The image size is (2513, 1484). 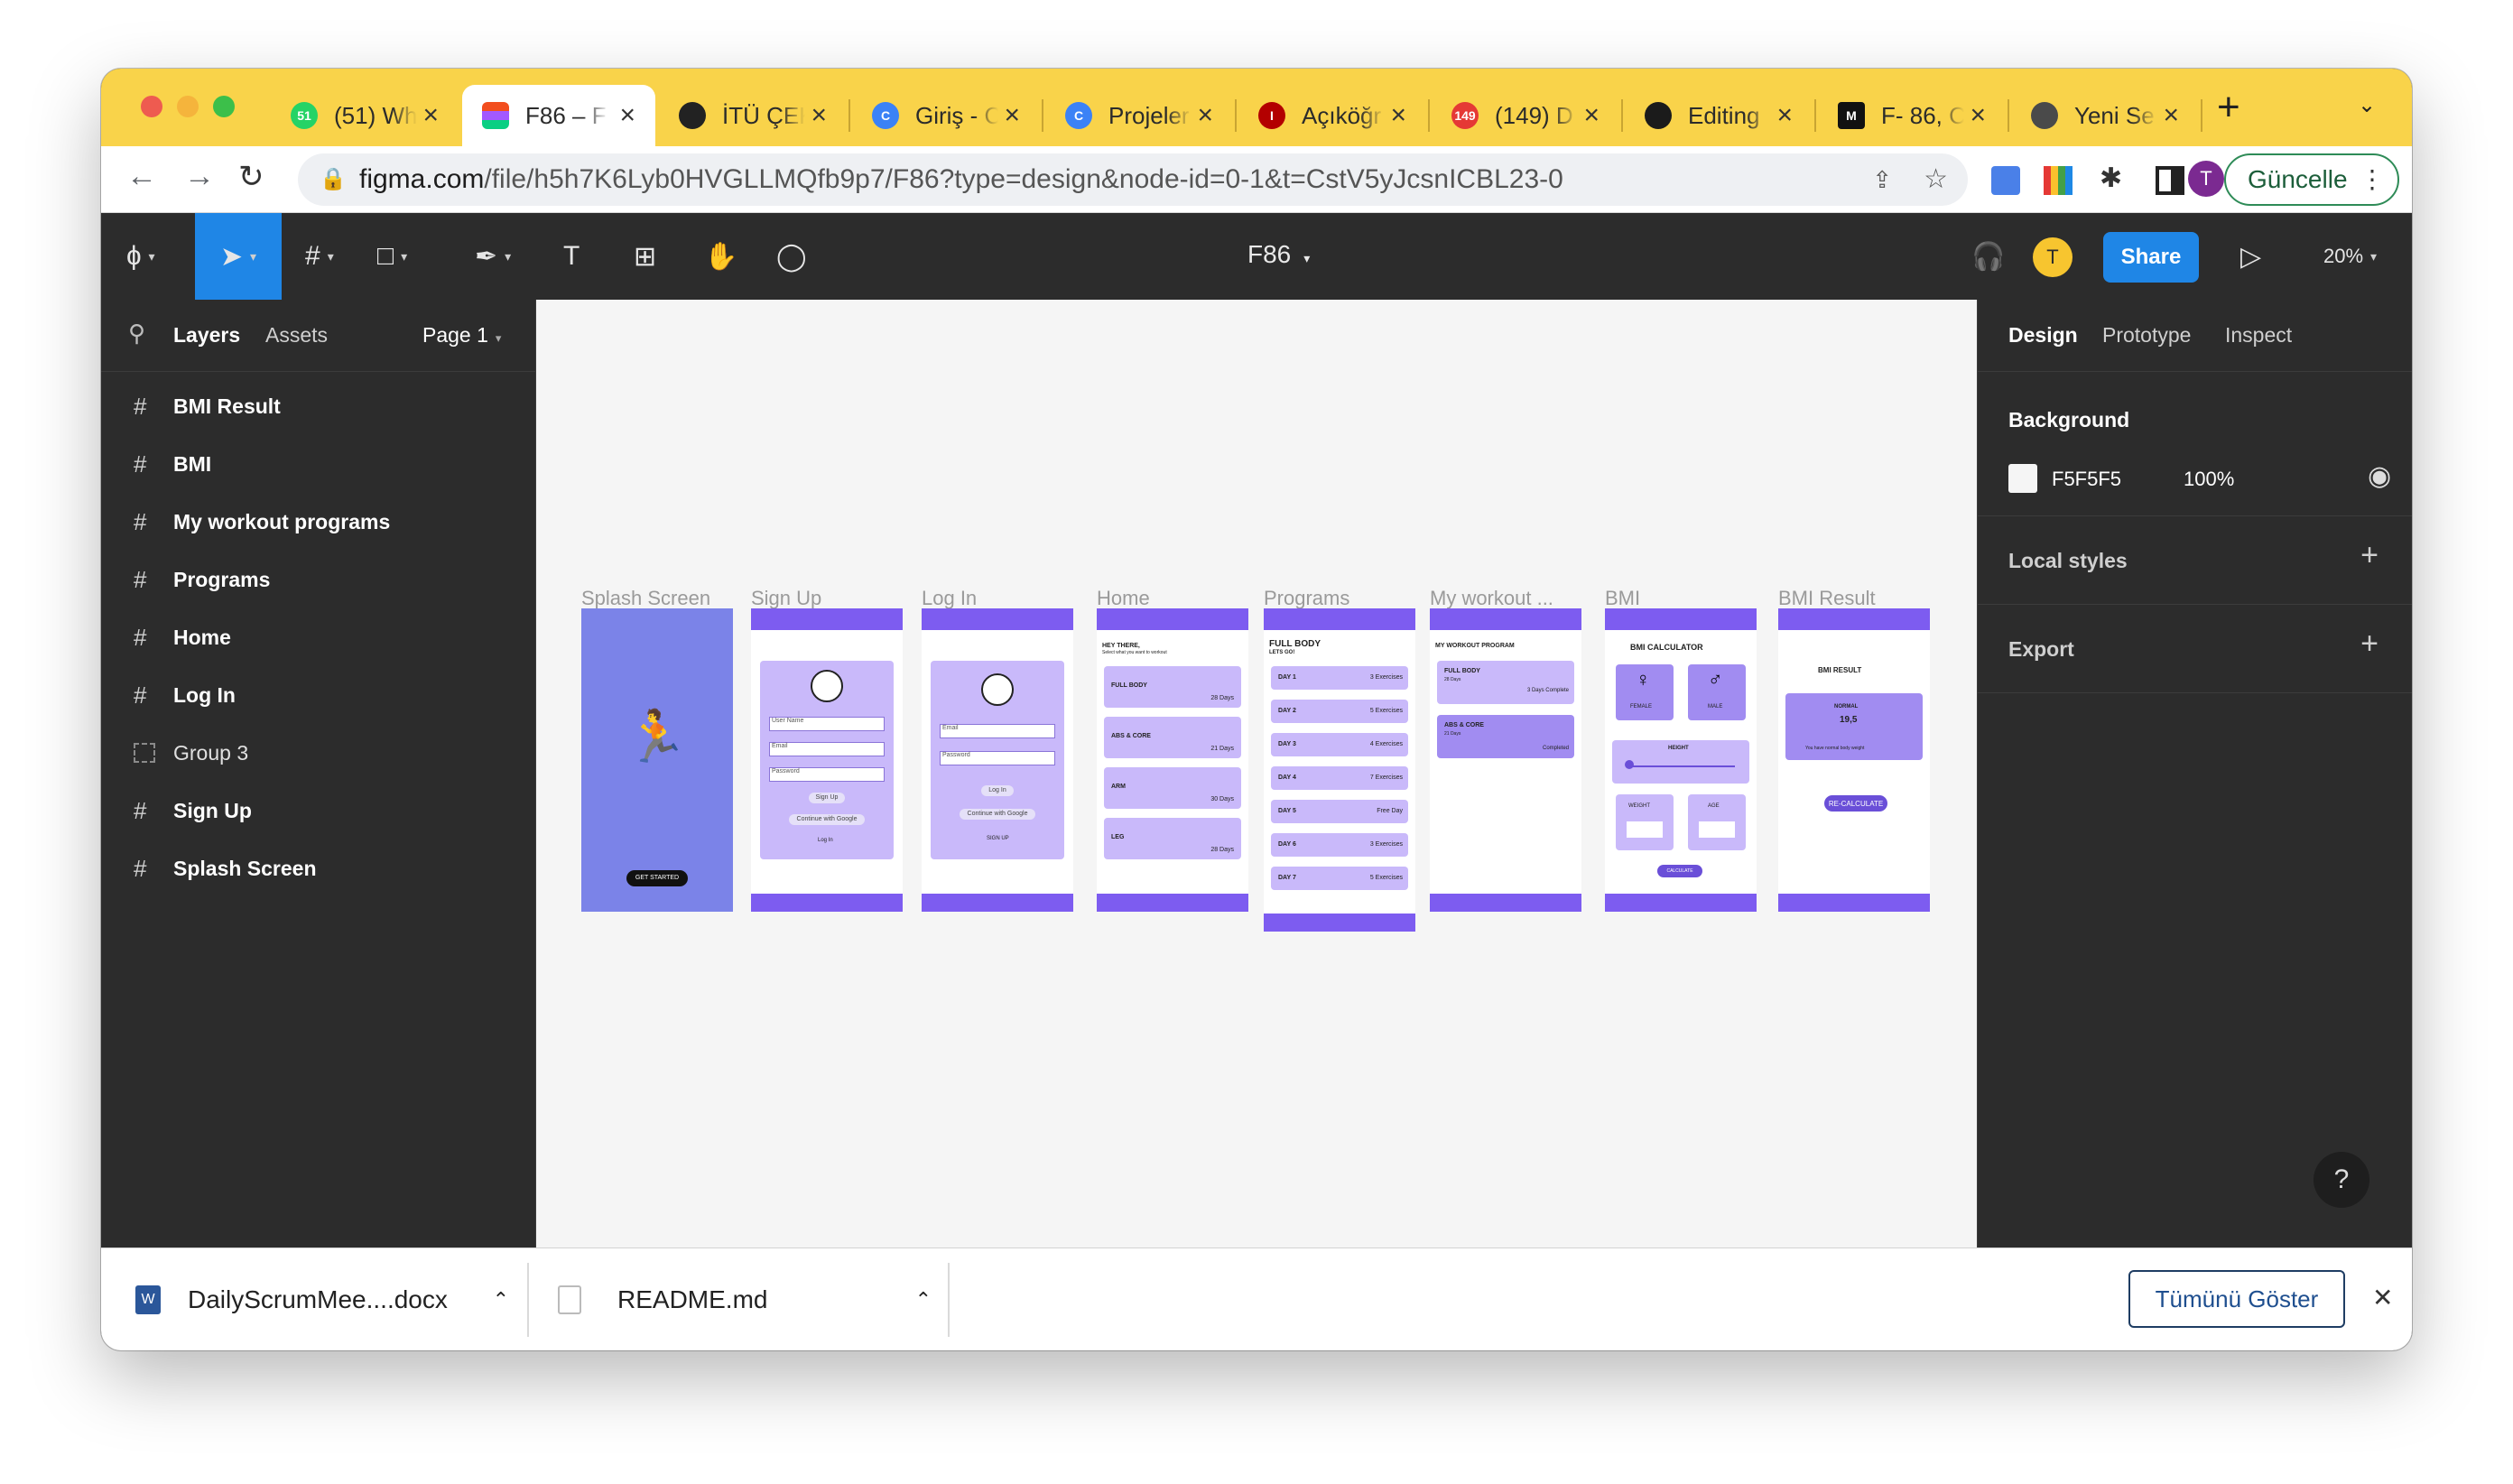 I want to click on slider-thumb-icon, so click(x=1629, y=765).